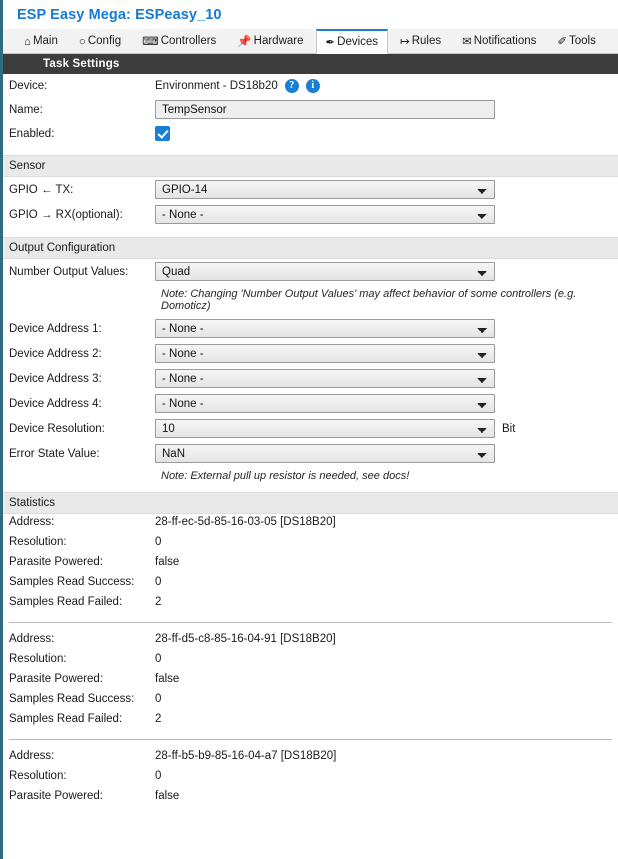 The image size is (618, 859). I want to click on row-device-resolution: Device Resolution: 10 Bit, so click(310, 428).